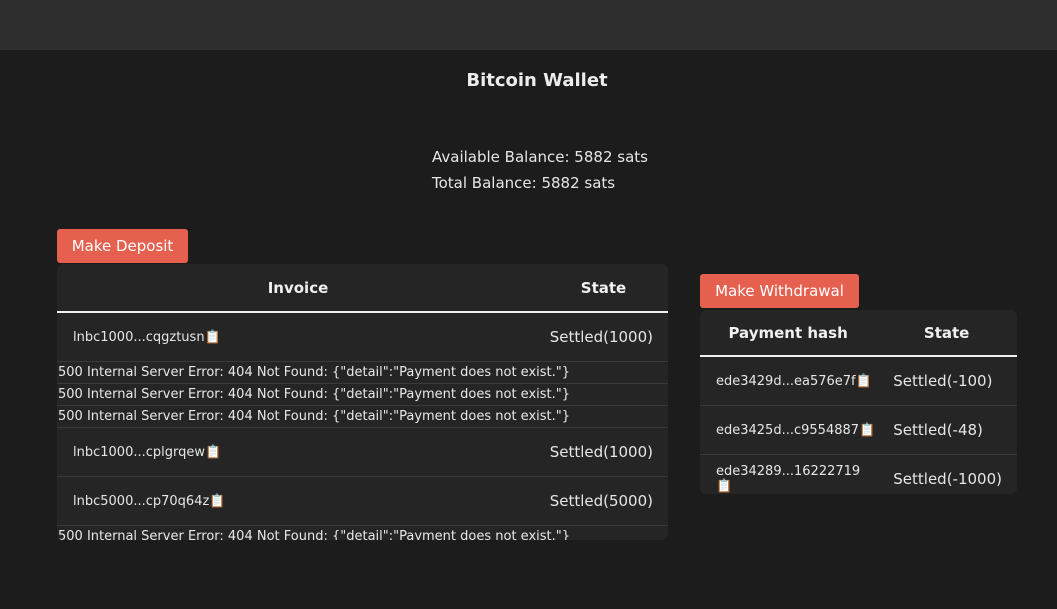  I want to click on withdrawal-state: Settled(-48), so click(946, 430).